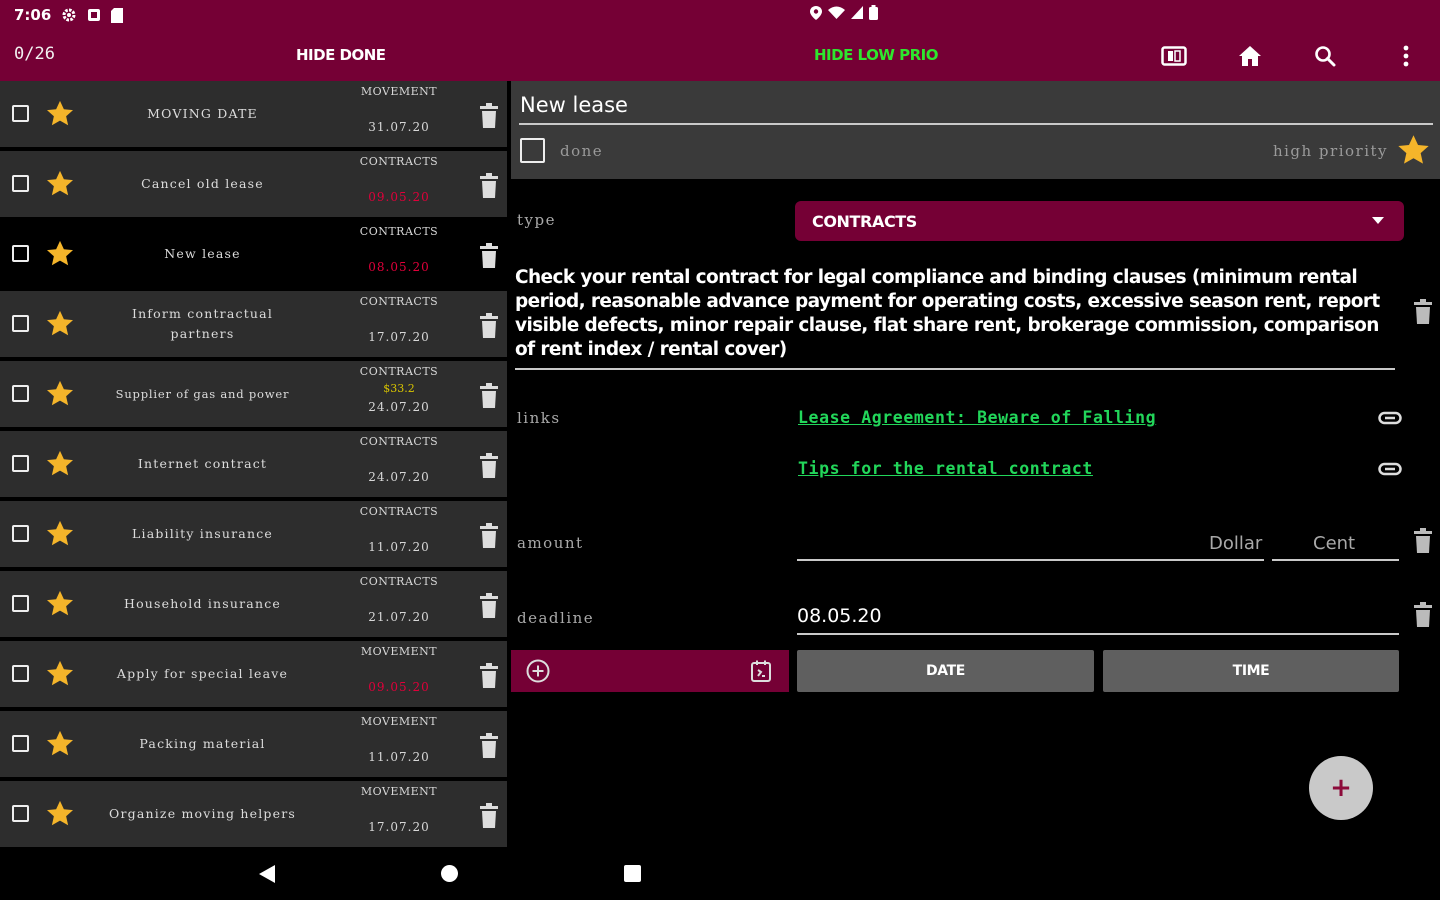 The width and height of the screenshot is (1440, 900). What do you see at coordinates (1335, 560) in the screenshot?
I see `cent-underline` at bounding box center [1335, 560].